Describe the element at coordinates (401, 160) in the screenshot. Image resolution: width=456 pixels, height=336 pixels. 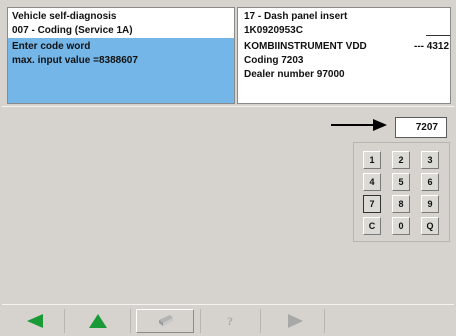
I see `key-2: 2` at that location.